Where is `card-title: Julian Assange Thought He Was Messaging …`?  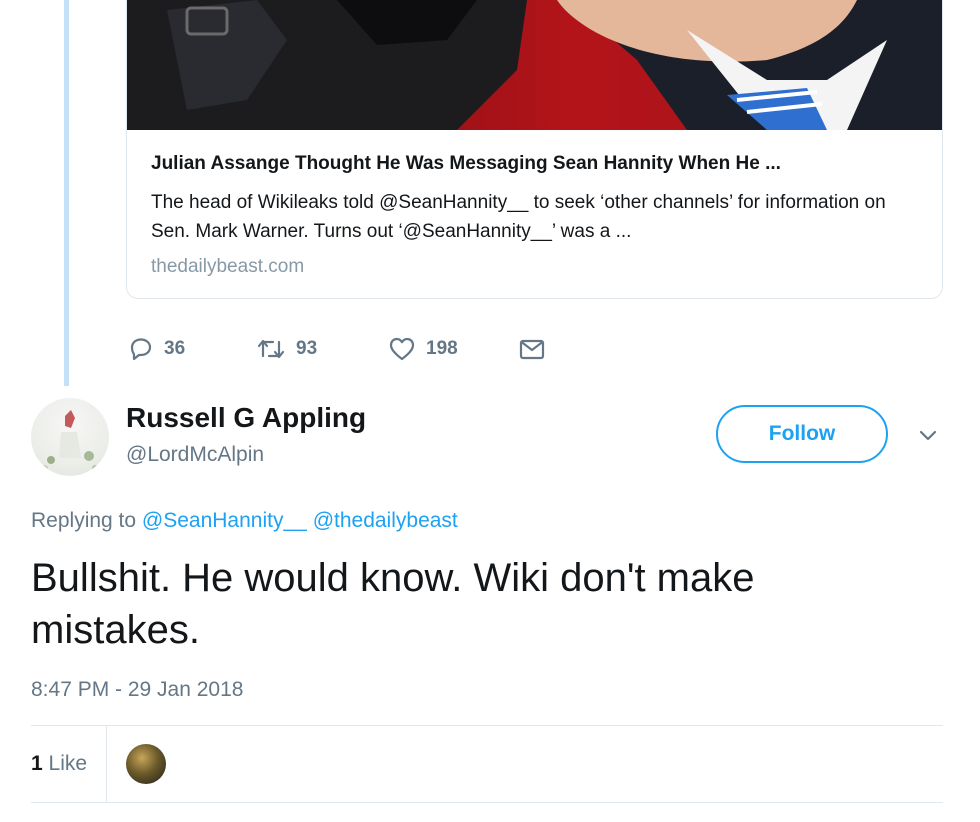
card-title: Julian Assange Thought He Was Messaging … is located at coordinates (466, 163).